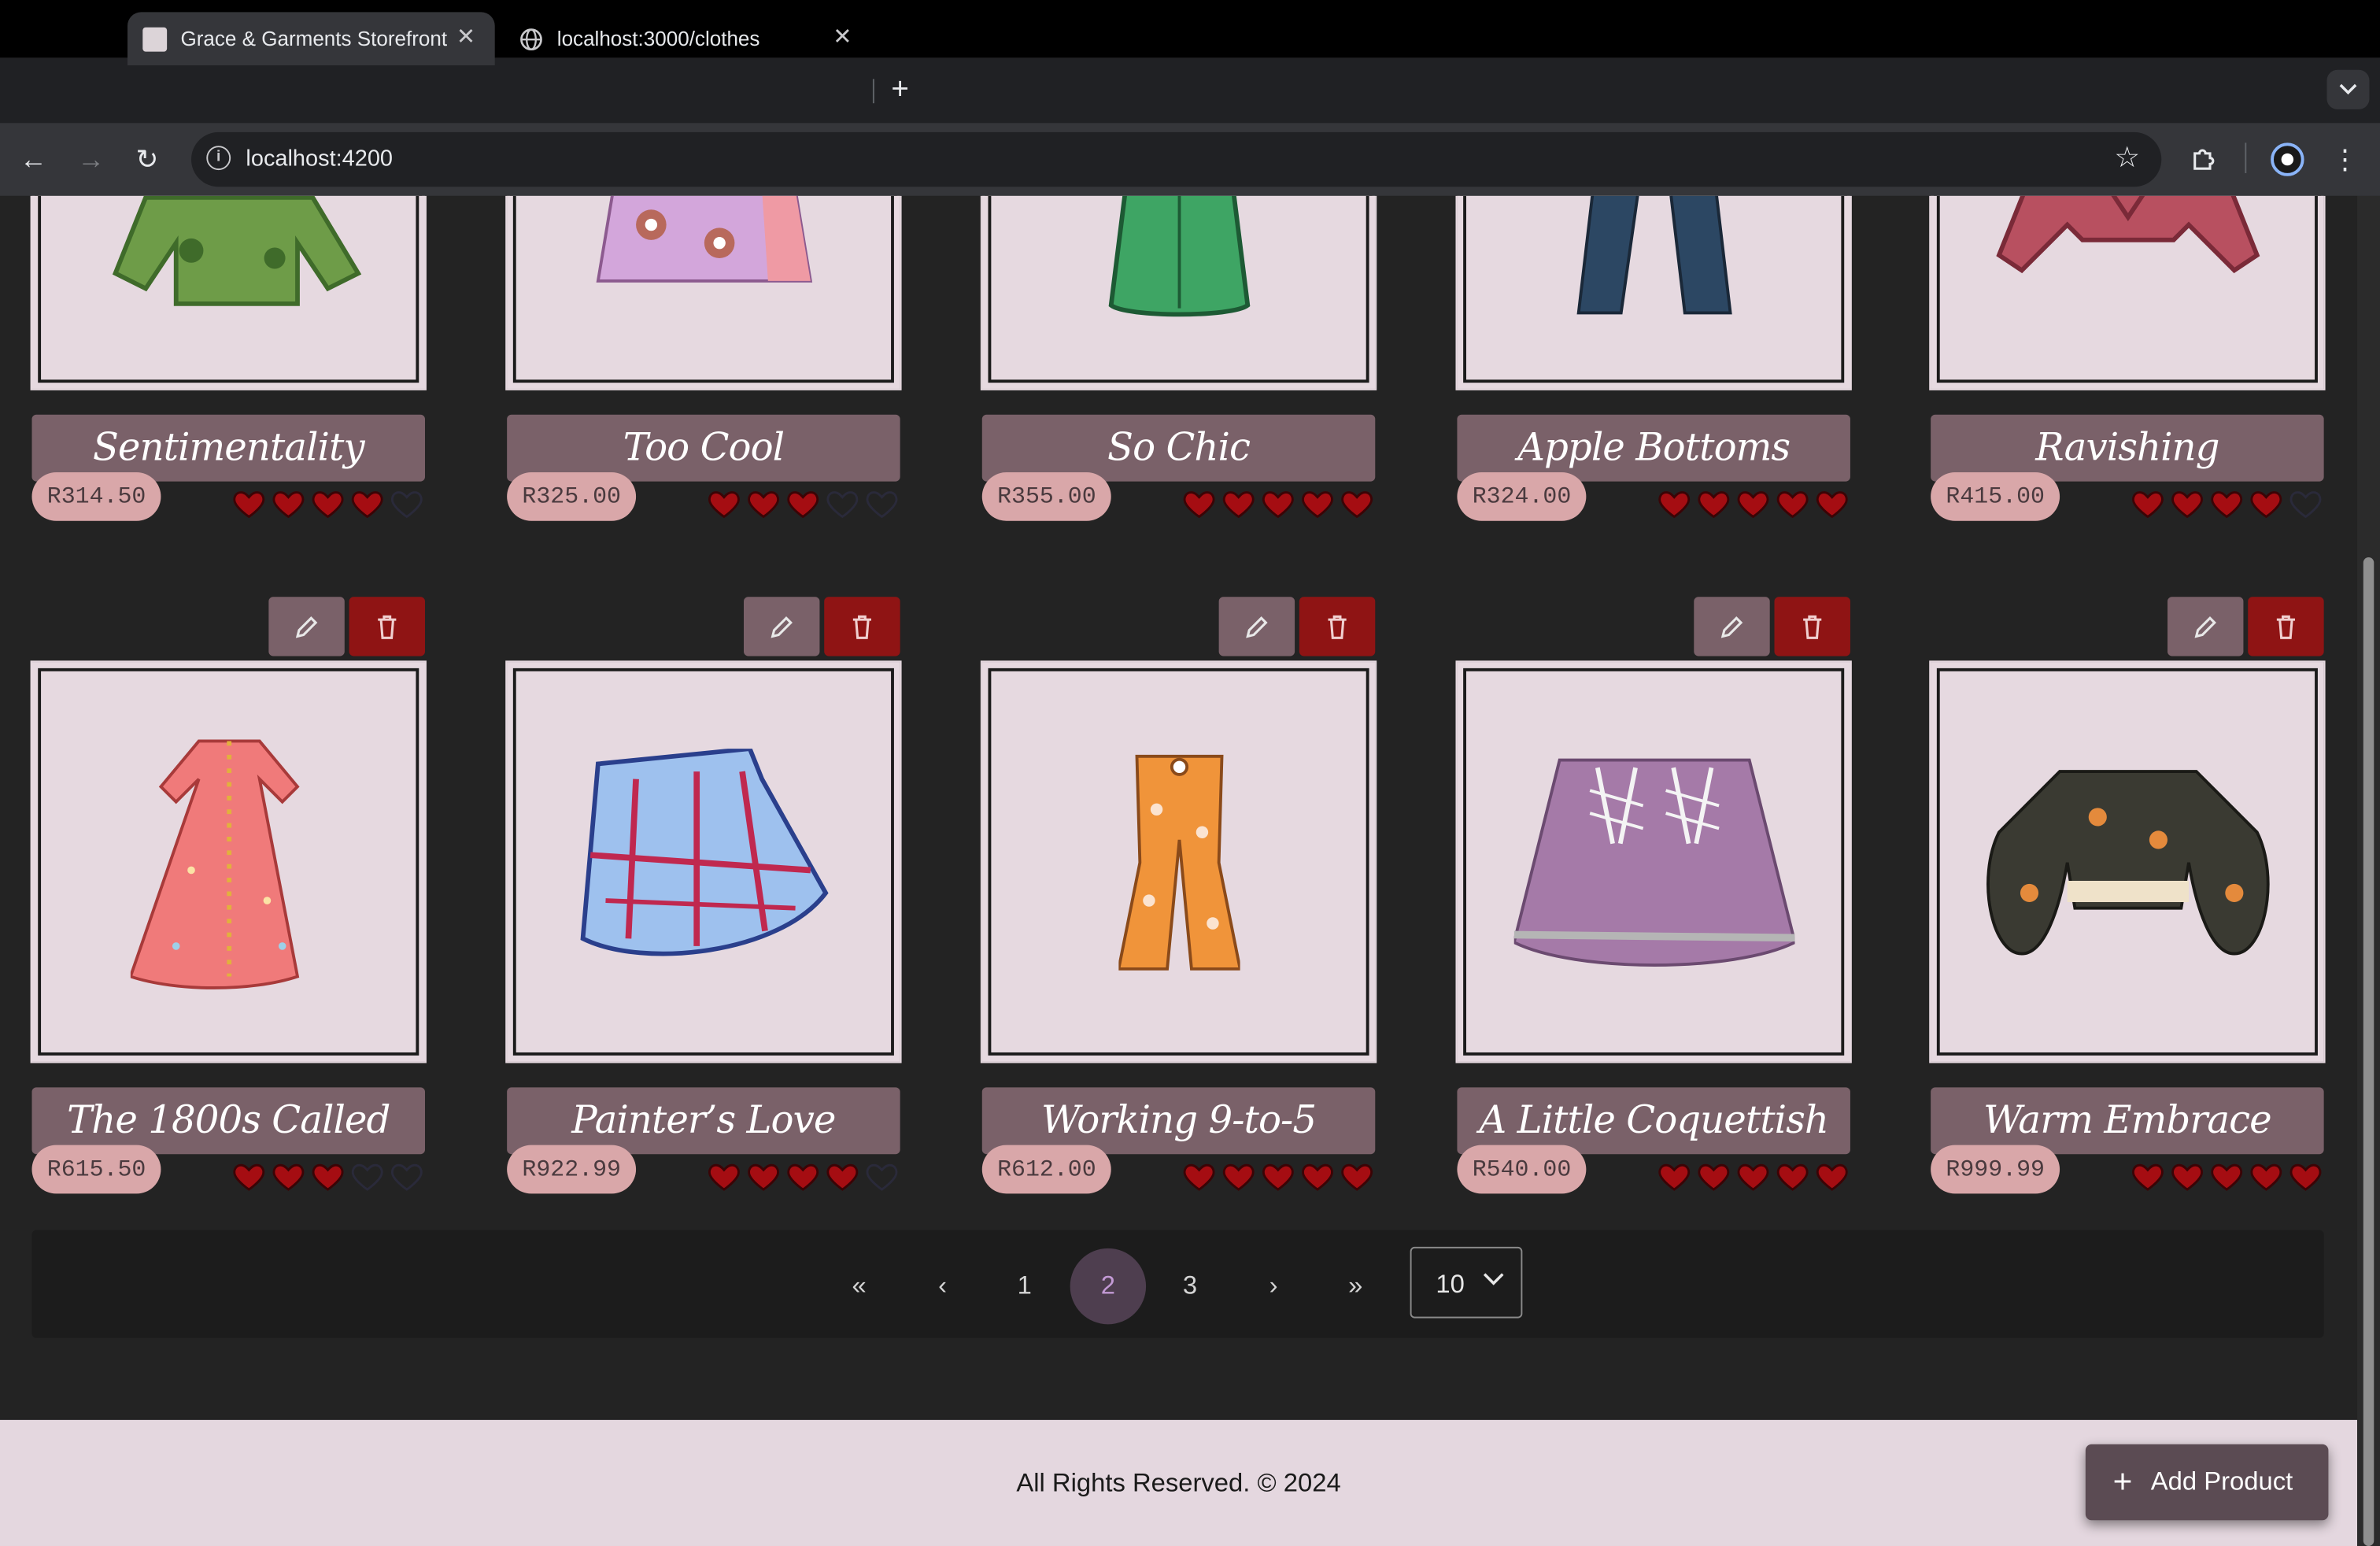  I want to click on reload-icon: ↻, so click(147, 159).